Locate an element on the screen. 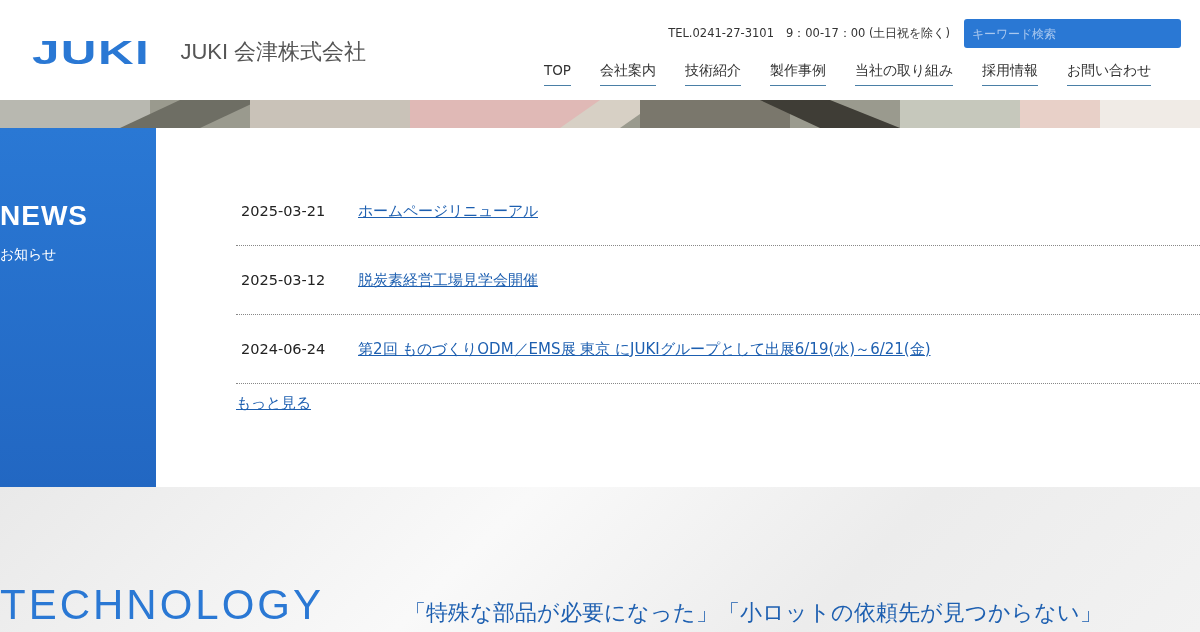  news-date: 2025-03-12 is located at coordinates (283, 280).